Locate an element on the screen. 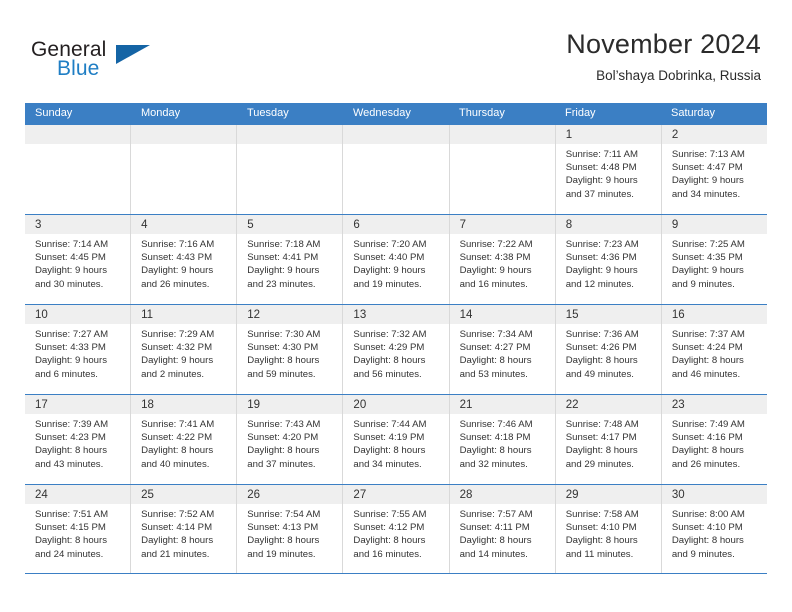 The width and height of the screenshot is (792, 612). sunrise-line: Sunrise: 7:39 AM is located at coordinates (72, 424).